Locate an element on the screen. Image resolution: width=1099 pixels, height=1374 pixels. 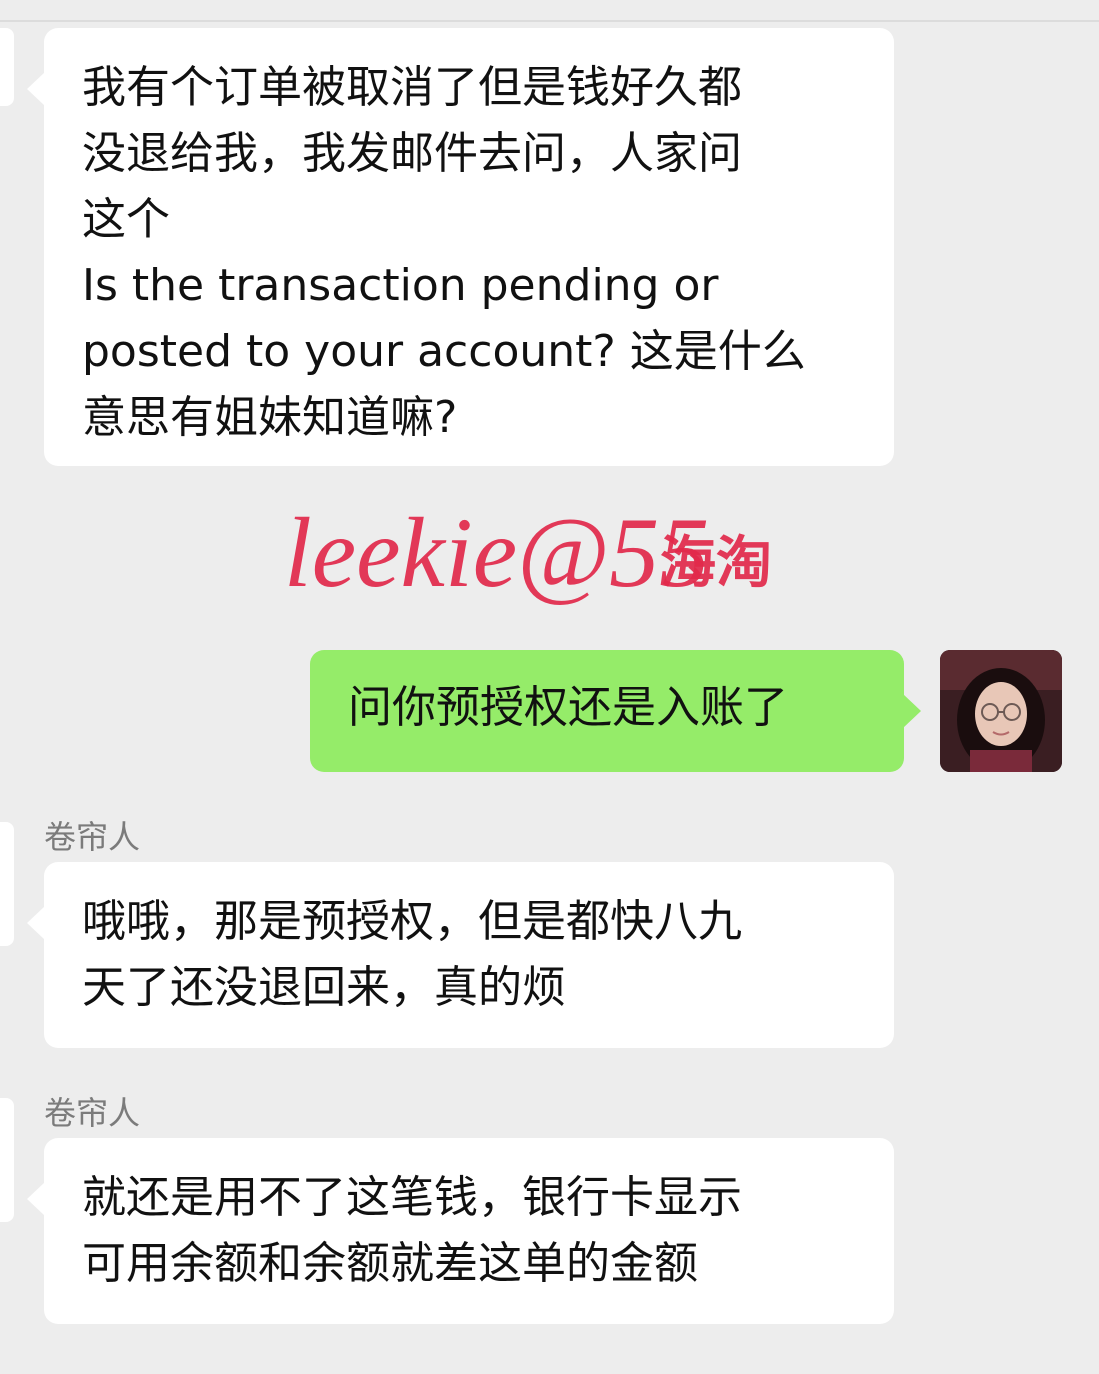
watermark-logo: leekie@55 海淘 is located at coordinates (528, 552).